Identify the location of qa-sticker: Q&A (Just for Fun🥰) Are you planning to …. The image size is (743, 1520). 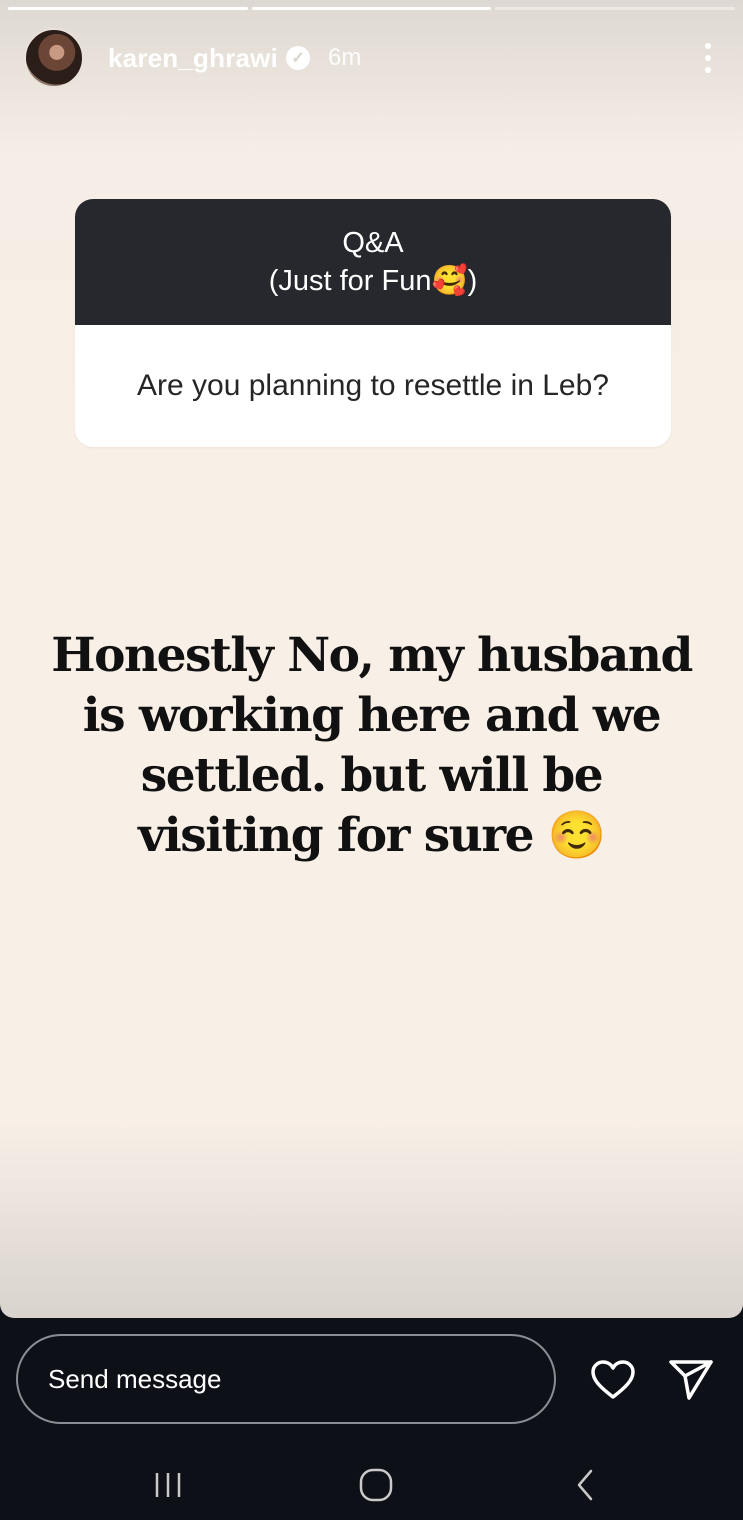
(373, 323).